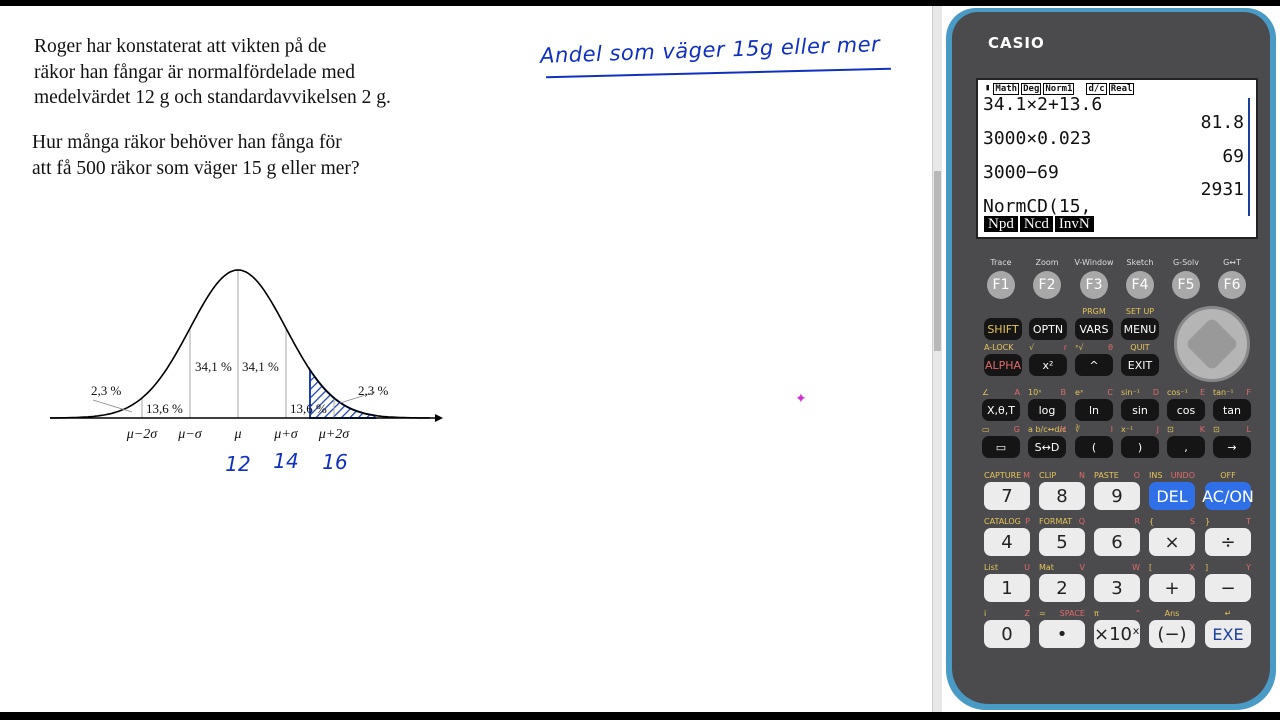  What do you see at coordinates (640, 716) in the screenshot?
I see `bottom-bar` at bounding box center [640, 716].